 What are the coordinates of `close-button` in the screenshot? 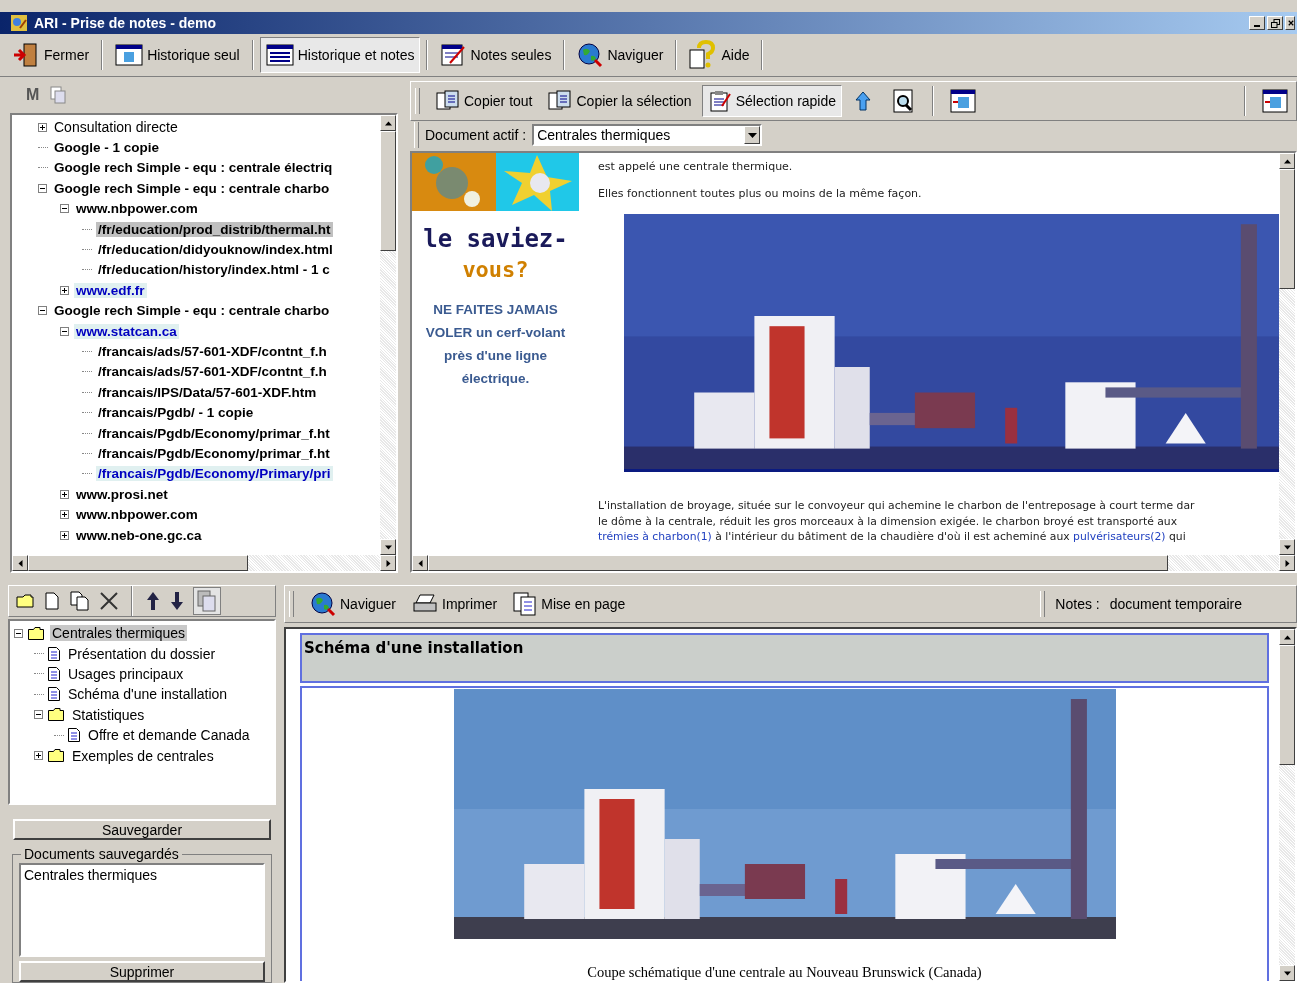 It's located at (1290, 23).